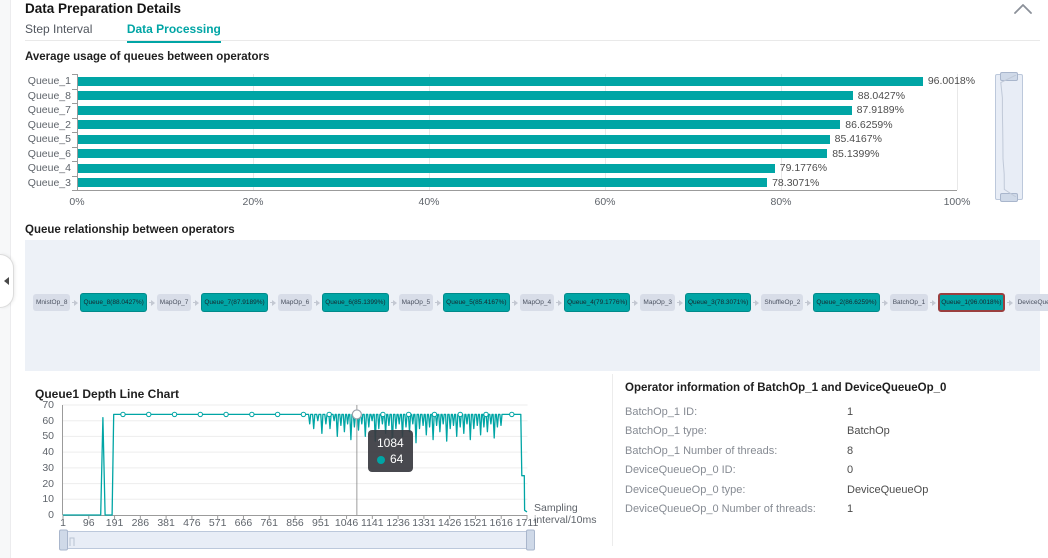 The width and height of the screenshot is (1048, 558). What do you see at coordinates (850, 450) in the screenshot?
I see `info-value: 8` at bounding box center [850, 450].